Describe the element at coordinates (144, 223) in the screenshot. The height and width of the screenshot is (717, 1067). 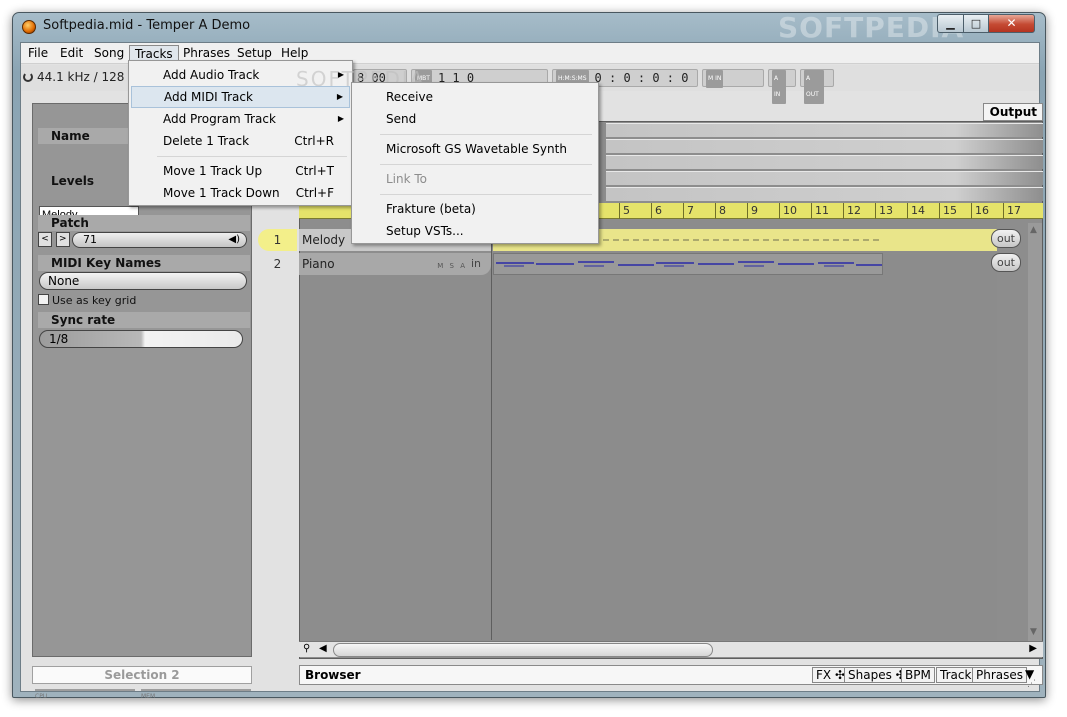
I see `patch-label: Patch` at that location.